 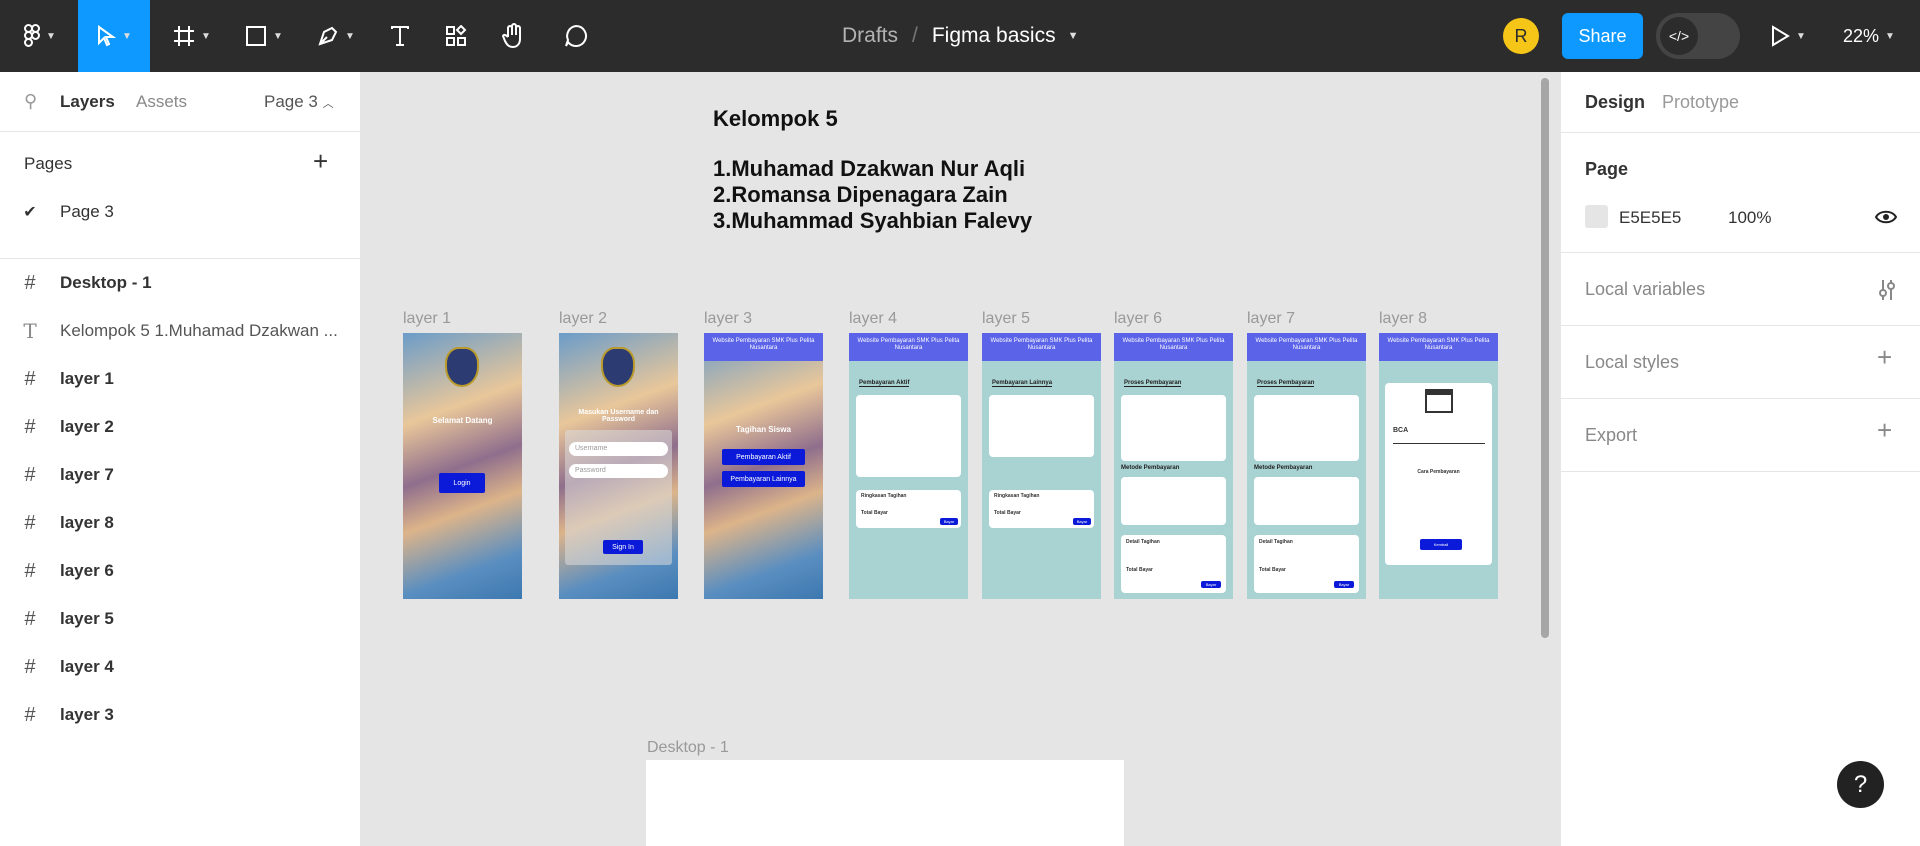 I want to click on vertical-scrollbar, so click(x=1545, y=358).